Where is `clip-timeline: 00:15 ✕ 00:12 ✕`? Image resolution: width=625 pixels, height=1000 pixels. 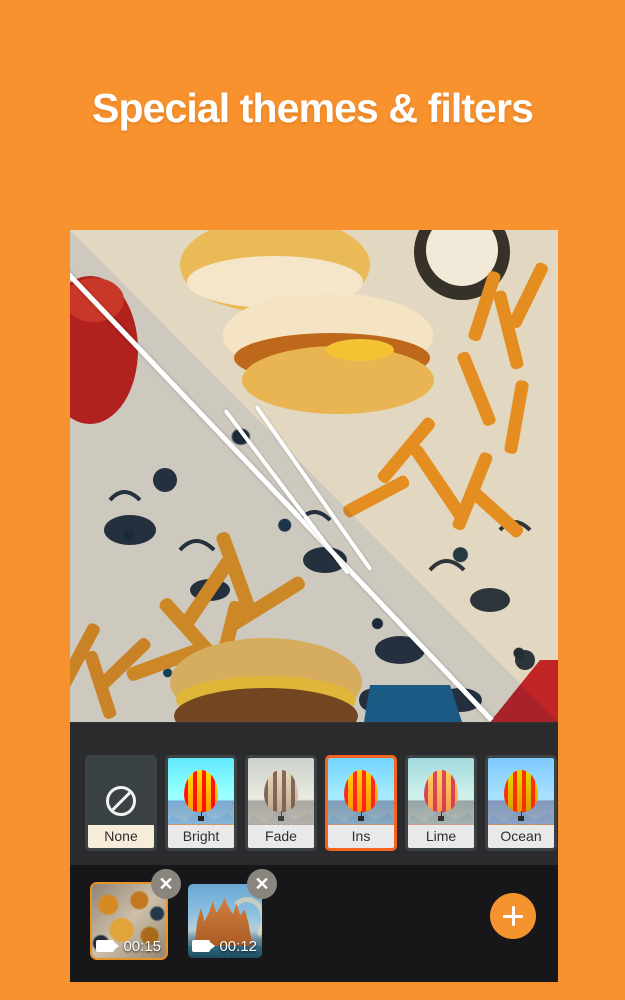
clip-timeline: 00:15 ✕ 00:12 ✕ is located at coordinates (314, 923).